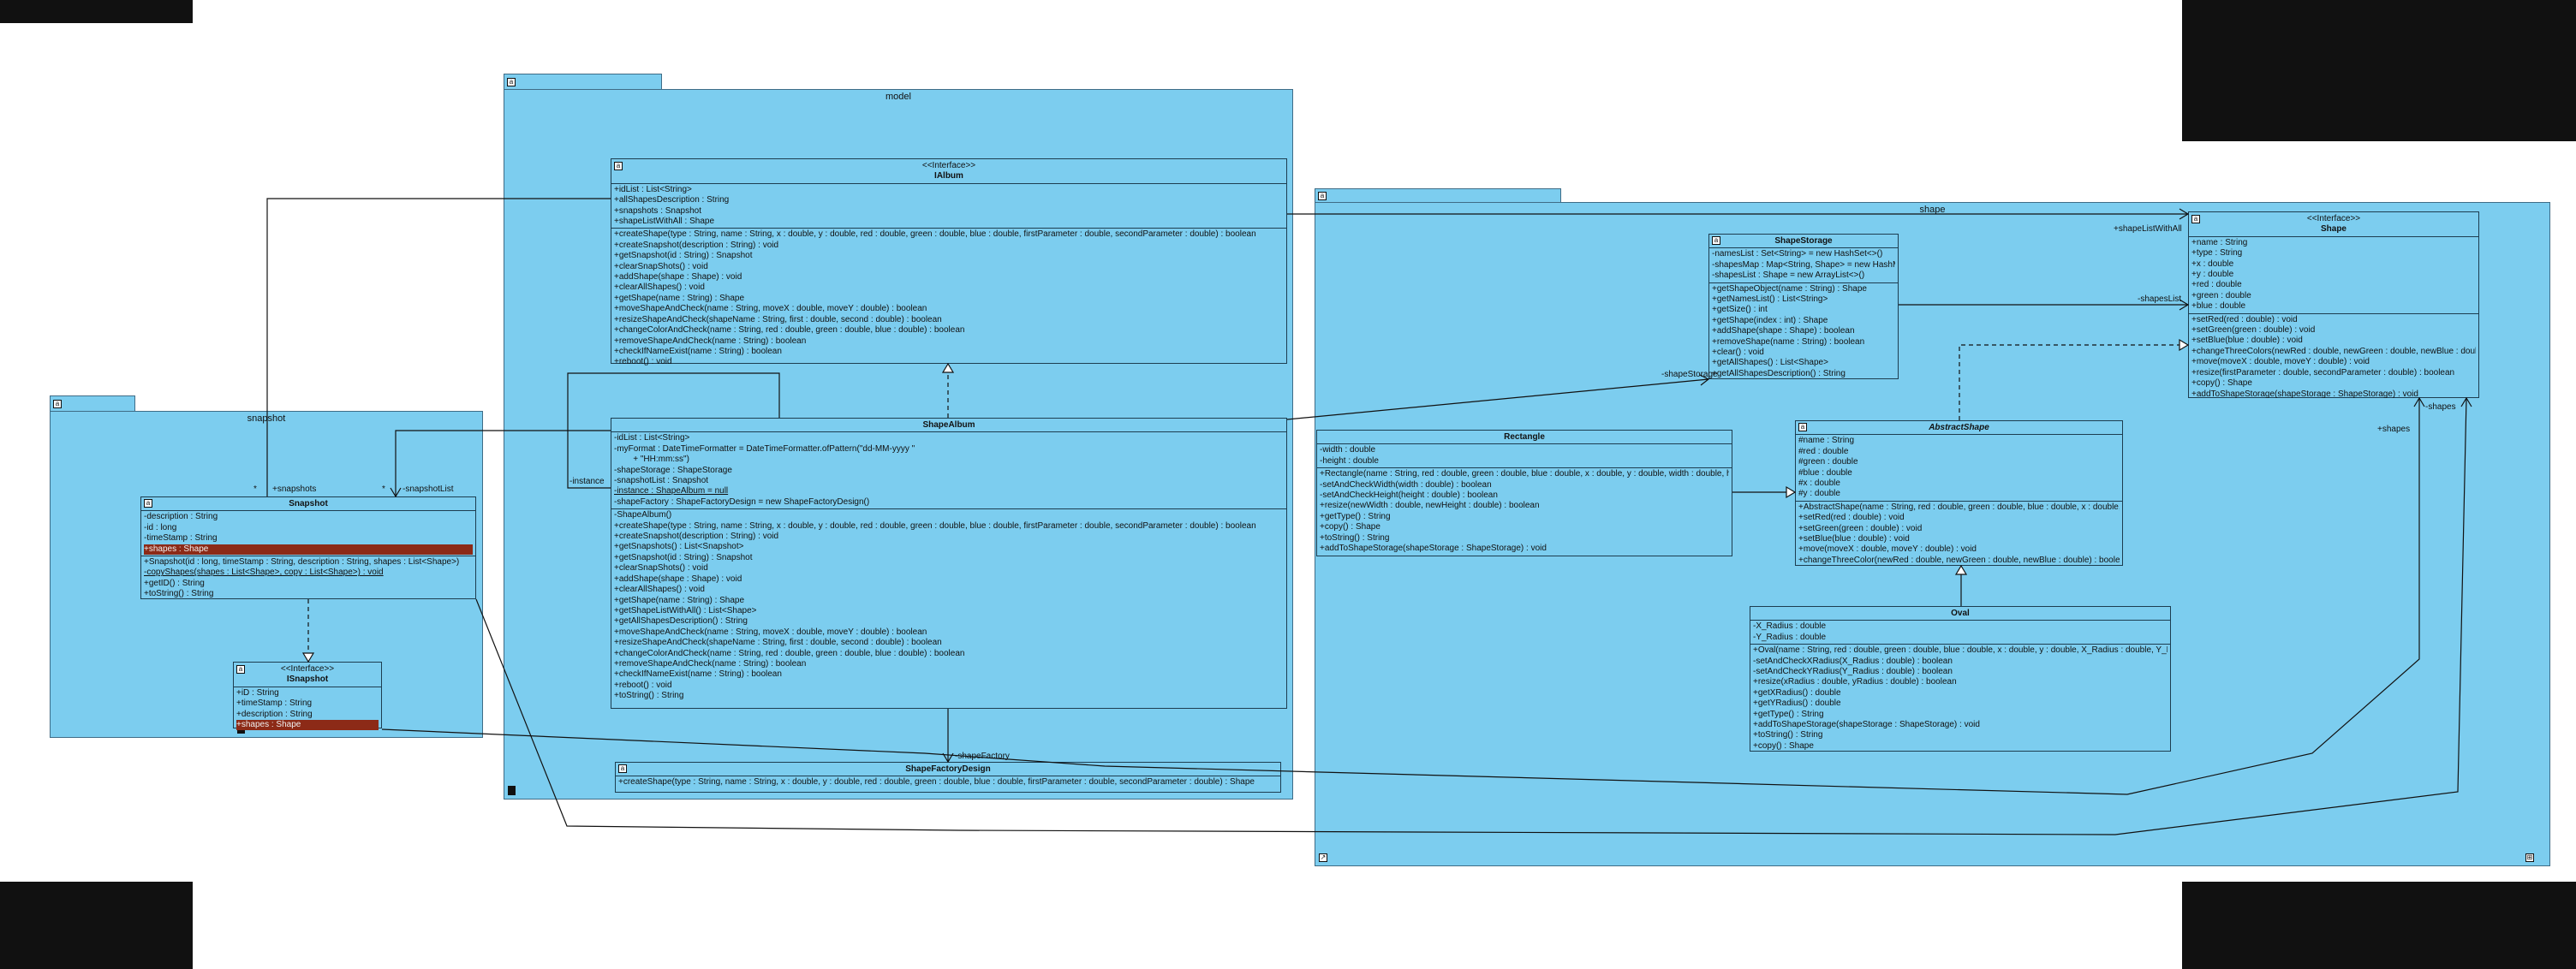  What do you see at coordinates (2440, 407) in the screenshot?
I see `label-shapes: -shapes` at bounding box center [2440, 407].